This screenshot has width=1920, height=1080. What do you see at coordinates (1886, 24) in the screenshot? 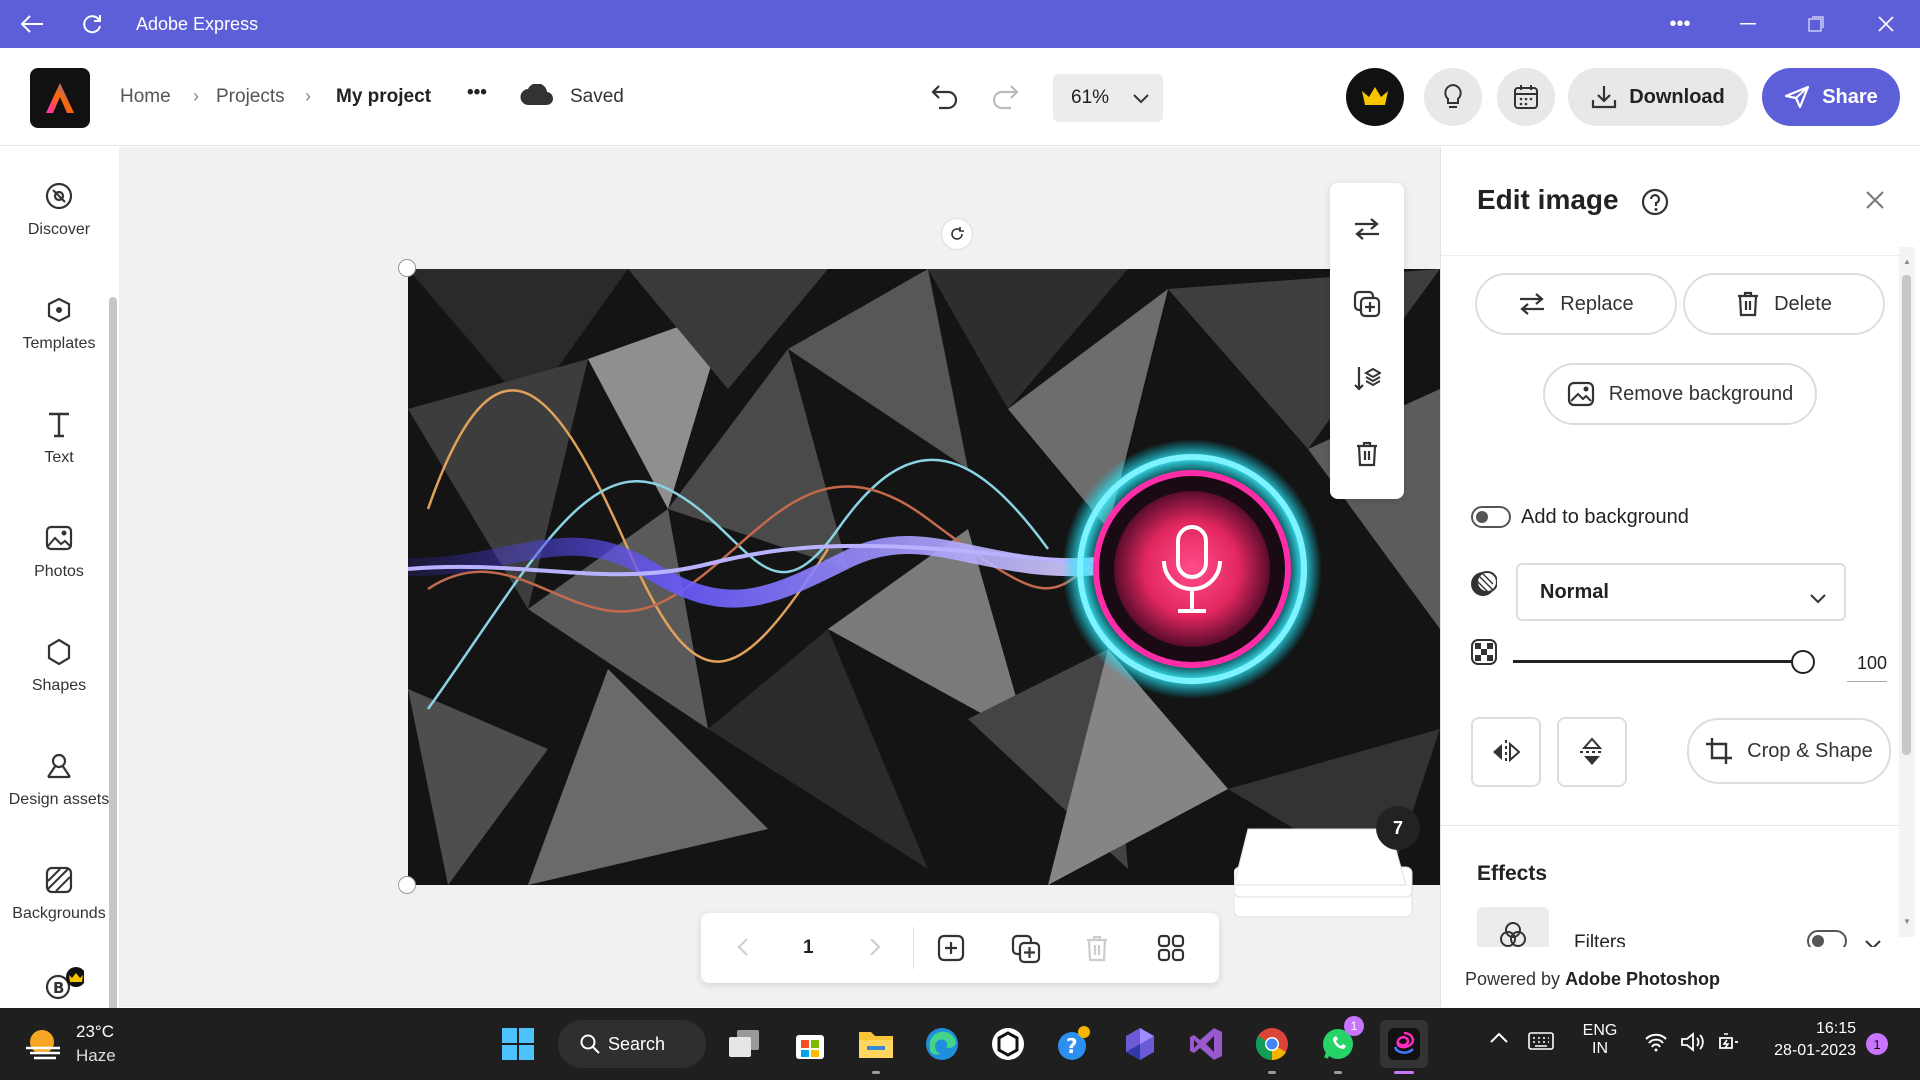
I see `close-window-button` at bounding box center [1886, 24].